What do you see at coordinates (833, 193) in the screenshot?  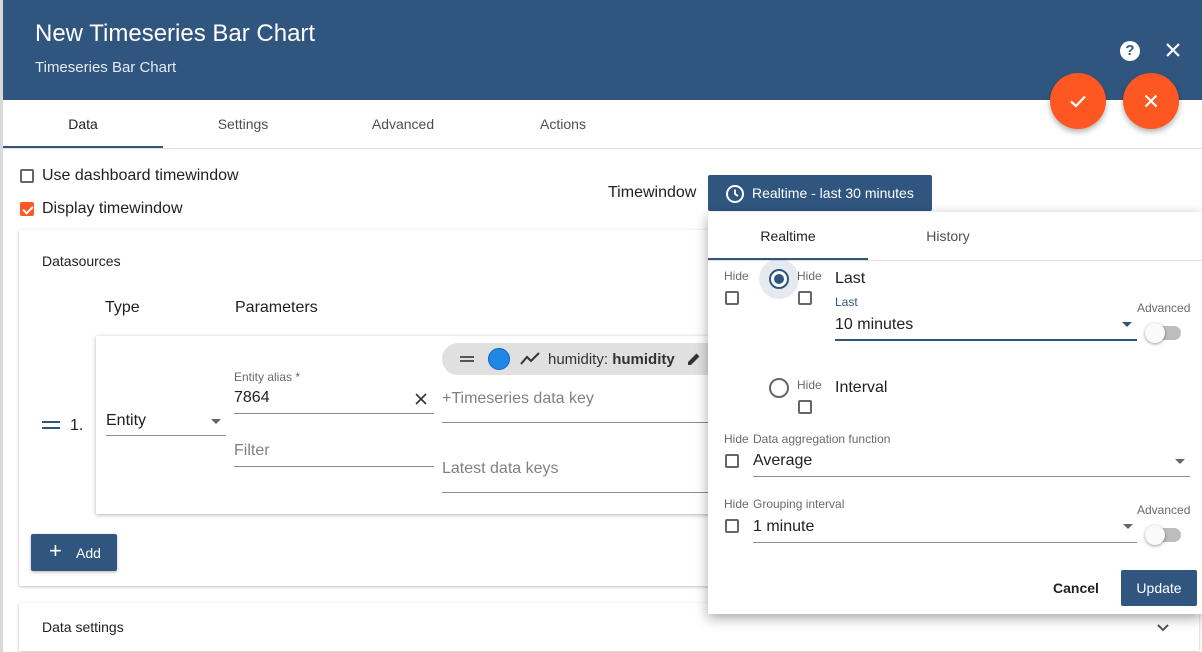 I see `timewindow-button-label: Realtime - last 30 minutes` at bounding box center [833, 193].